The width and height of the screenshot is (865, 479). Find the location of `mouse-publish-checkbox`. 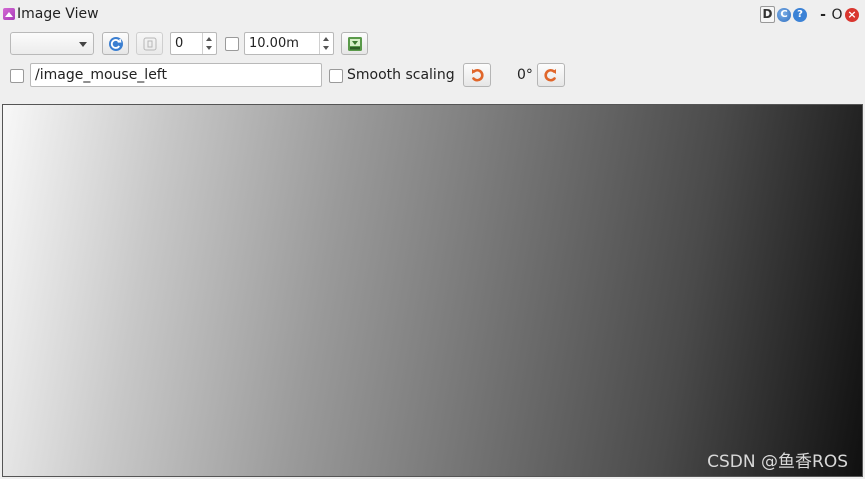

mouse-publish-checkbox is located at coordinates (17, 76).